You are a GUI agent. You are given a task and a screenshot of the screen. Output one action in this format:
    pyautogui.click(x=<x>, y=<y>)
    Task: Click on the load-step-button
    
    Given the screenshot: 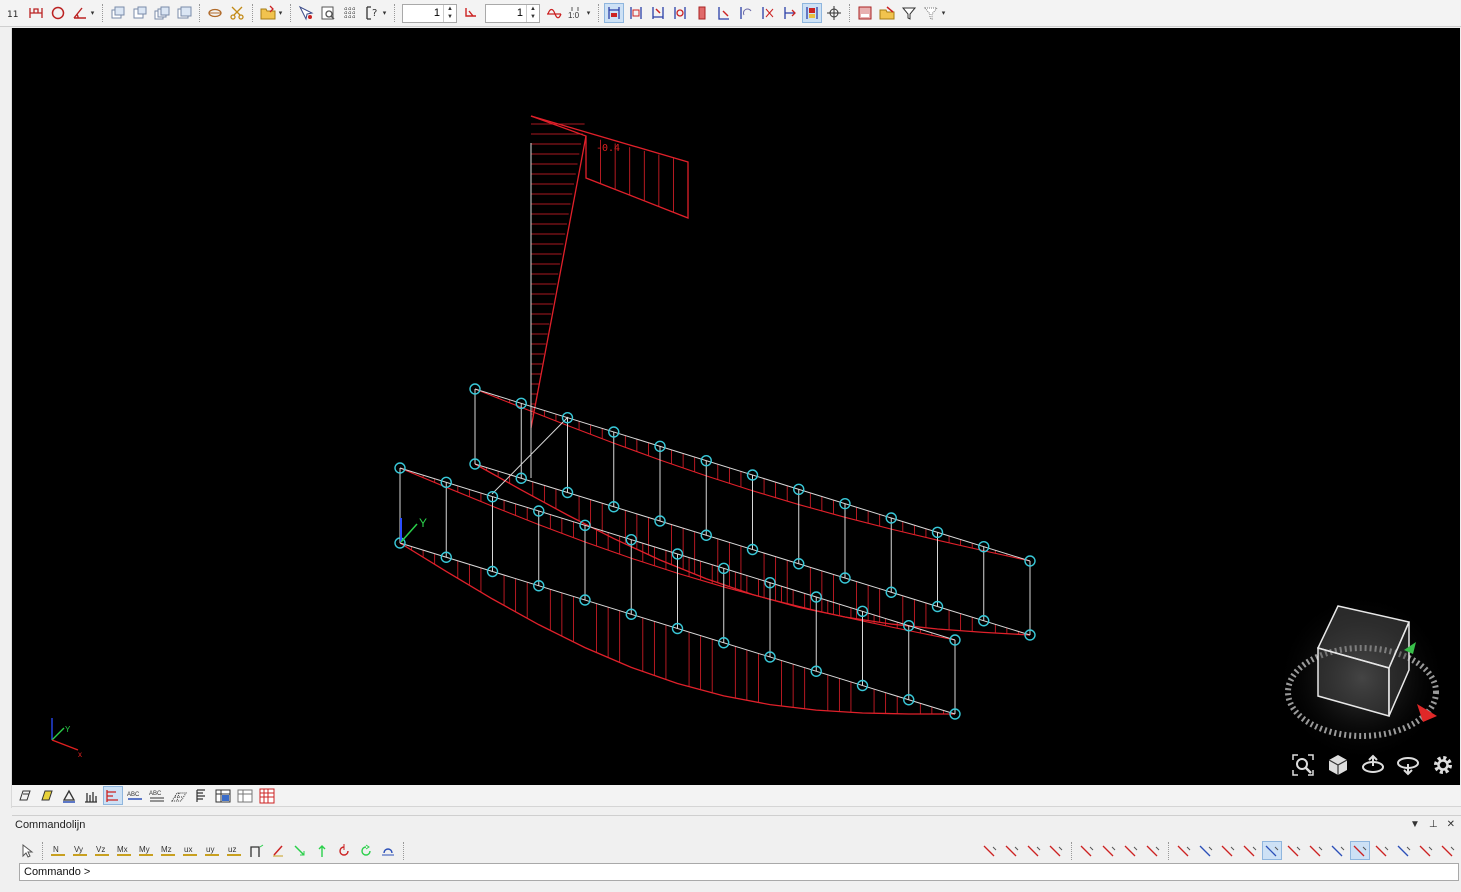 What is the action you would take?
    pyautogui.click(x=471, y=13)
    